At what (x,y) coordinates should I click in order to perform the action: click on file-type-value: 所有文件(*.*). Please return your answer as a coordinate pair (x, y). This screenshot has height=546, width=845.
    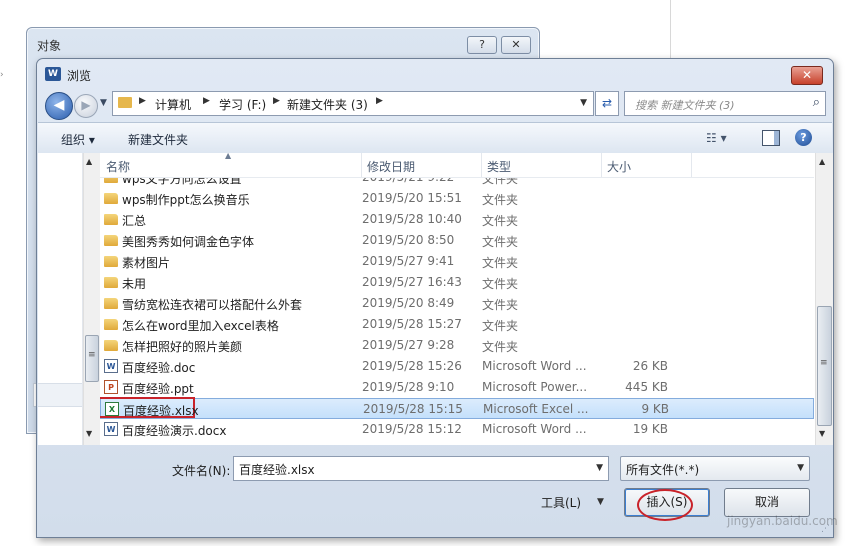
    Looking at the image, I should click on (663, 470).